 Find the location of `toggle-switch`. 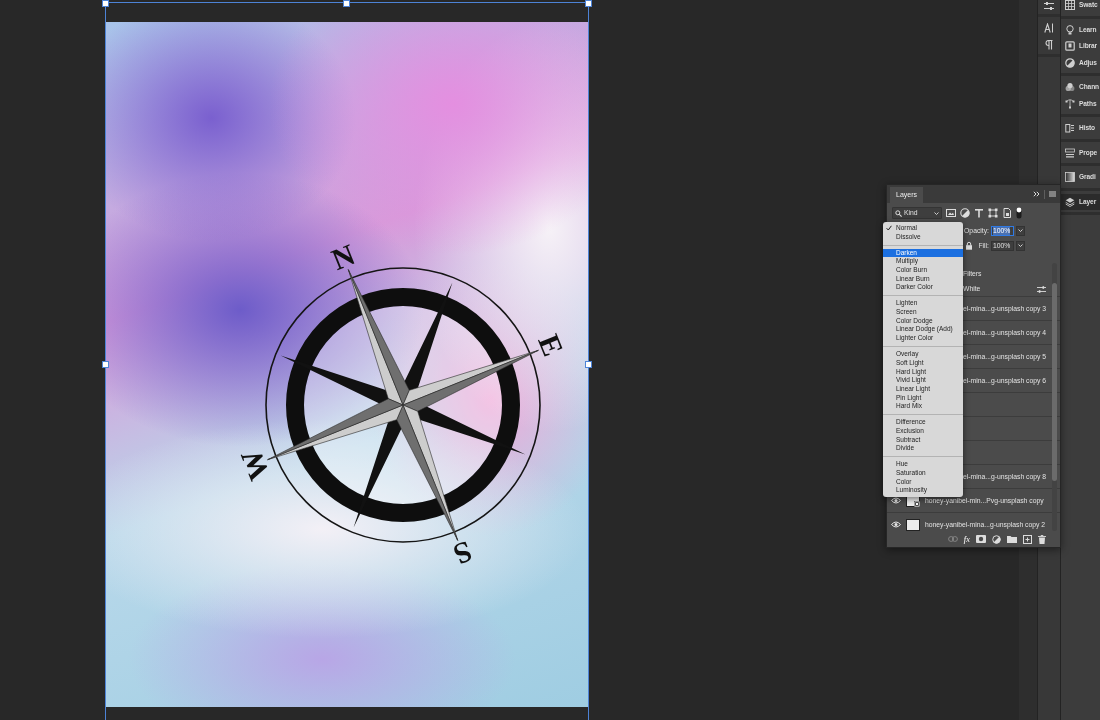

toggle-switch is located at coordinates (1019, 213).